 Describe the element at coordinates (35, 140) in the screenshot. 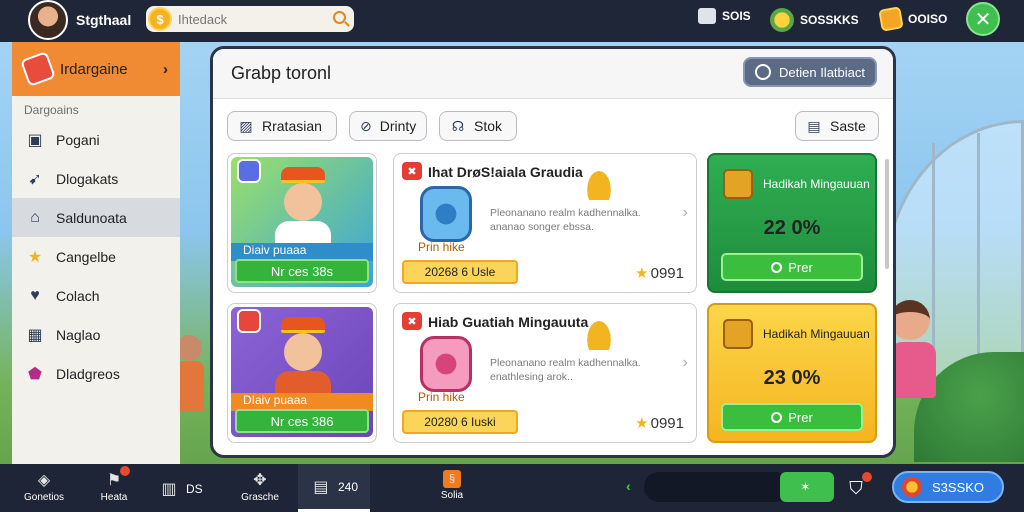

I see `briefcase-icon: ▣` at that location.